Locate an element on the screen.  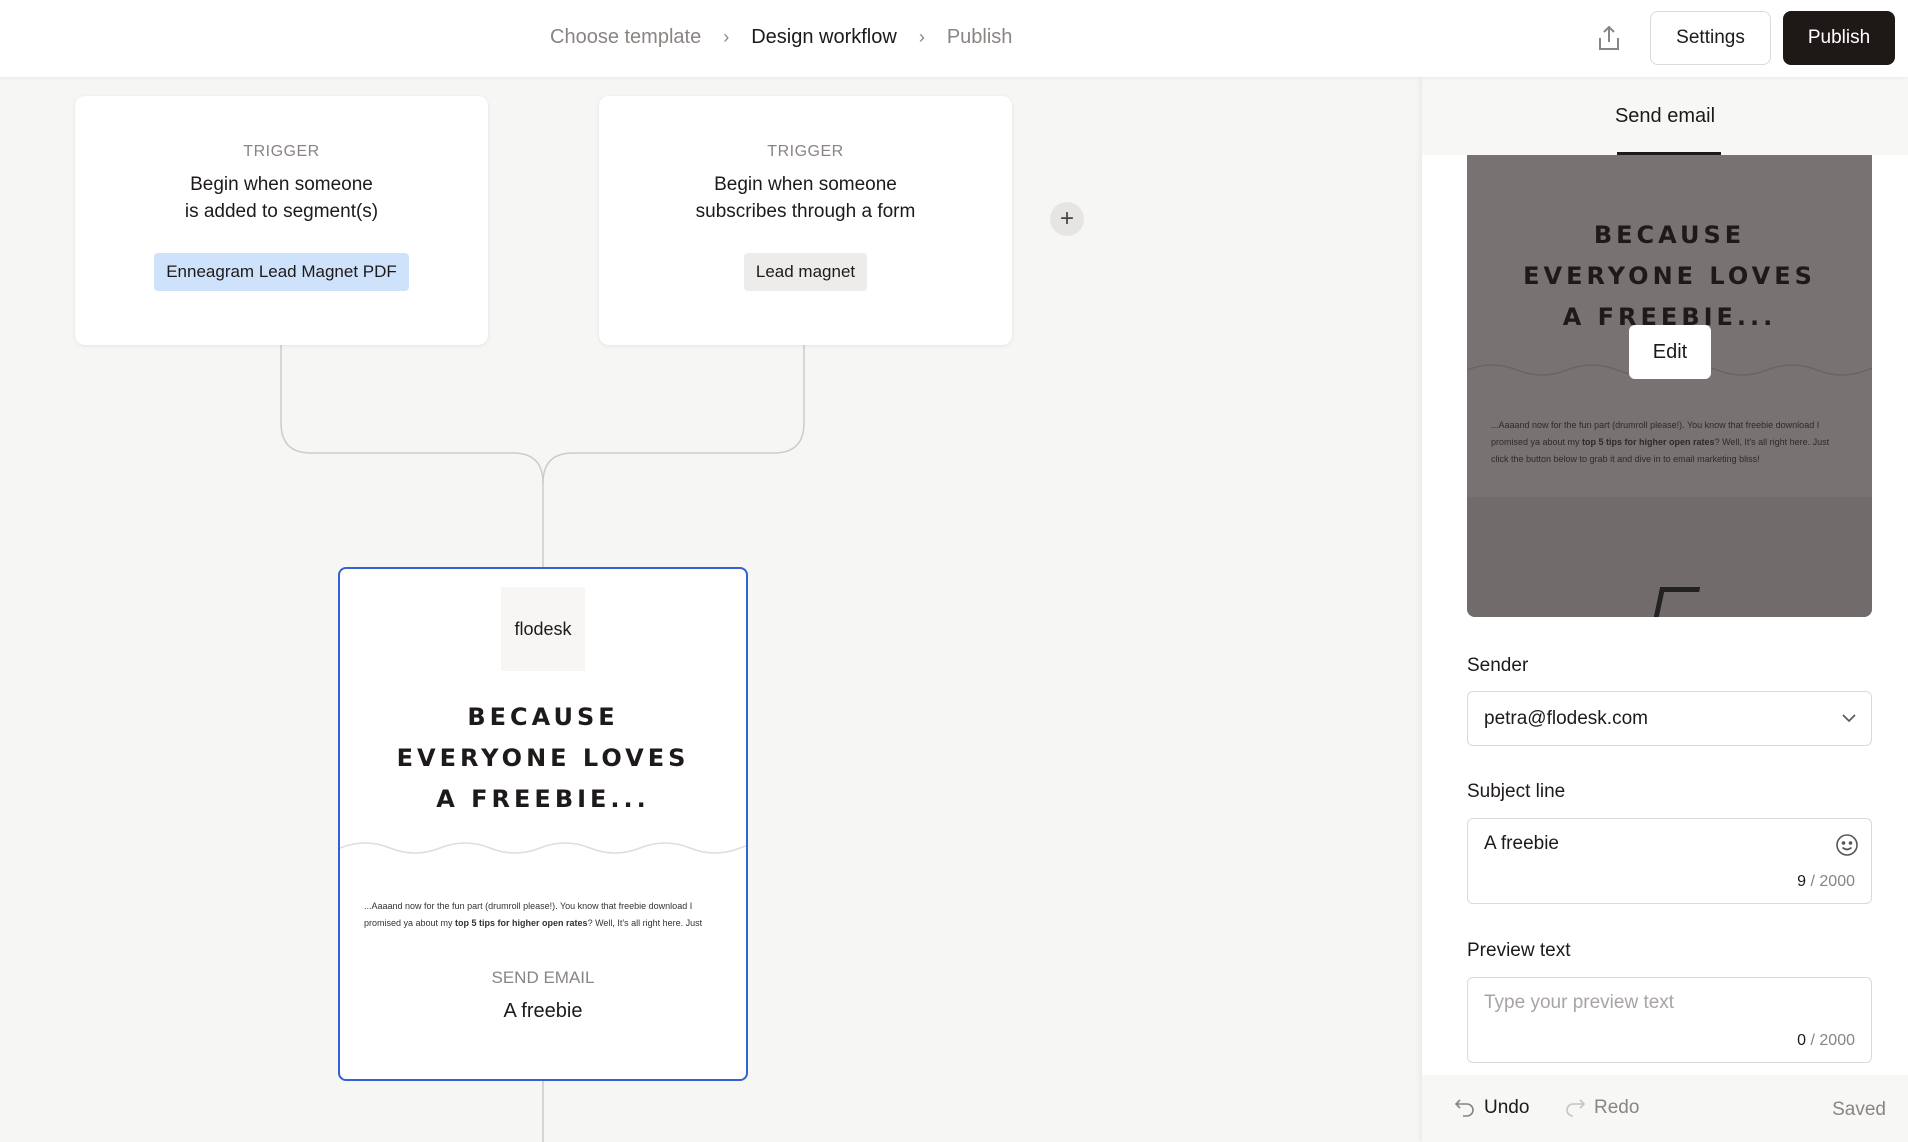
publish-button: Publish is located at coordinates (1839, 38).